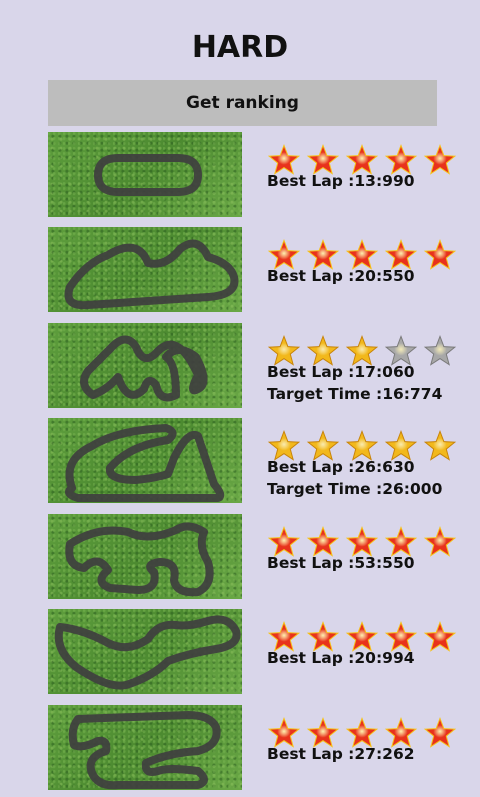 The width and height of the screenshot is (480, 797). I want to click on track-item-6: Best Lap :20:994, so click(258, 651).